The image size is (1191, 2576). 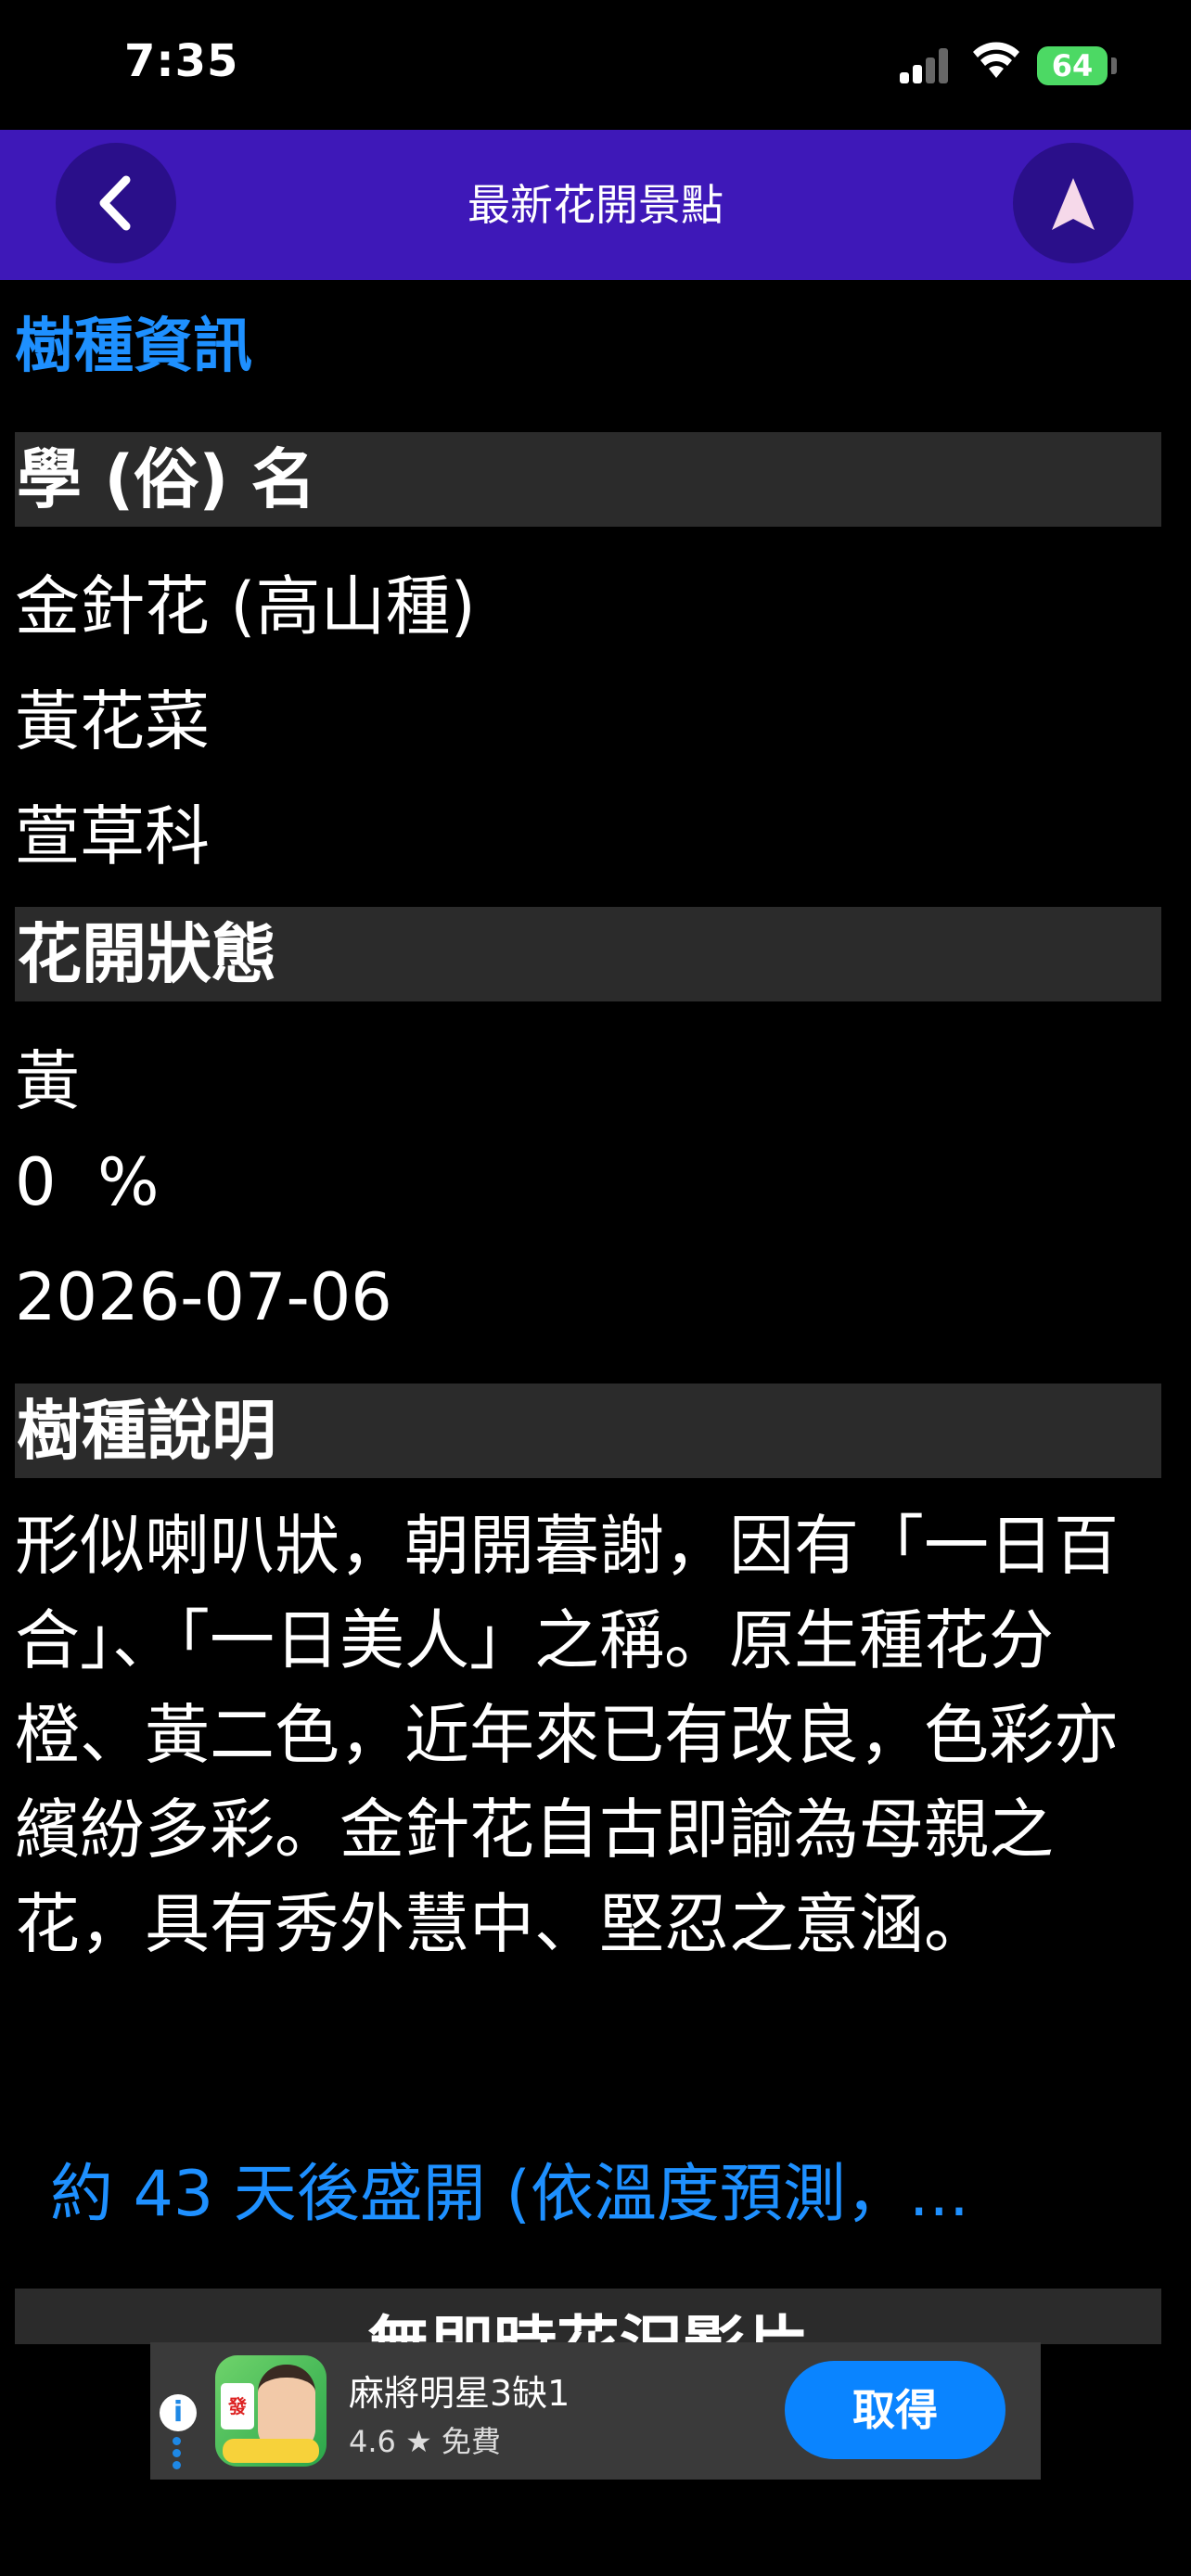 What do you see at coordinates (588, 1431) in the screenshot?
I see `description-header: 樹種說明` at bounding box center [588, 1431].